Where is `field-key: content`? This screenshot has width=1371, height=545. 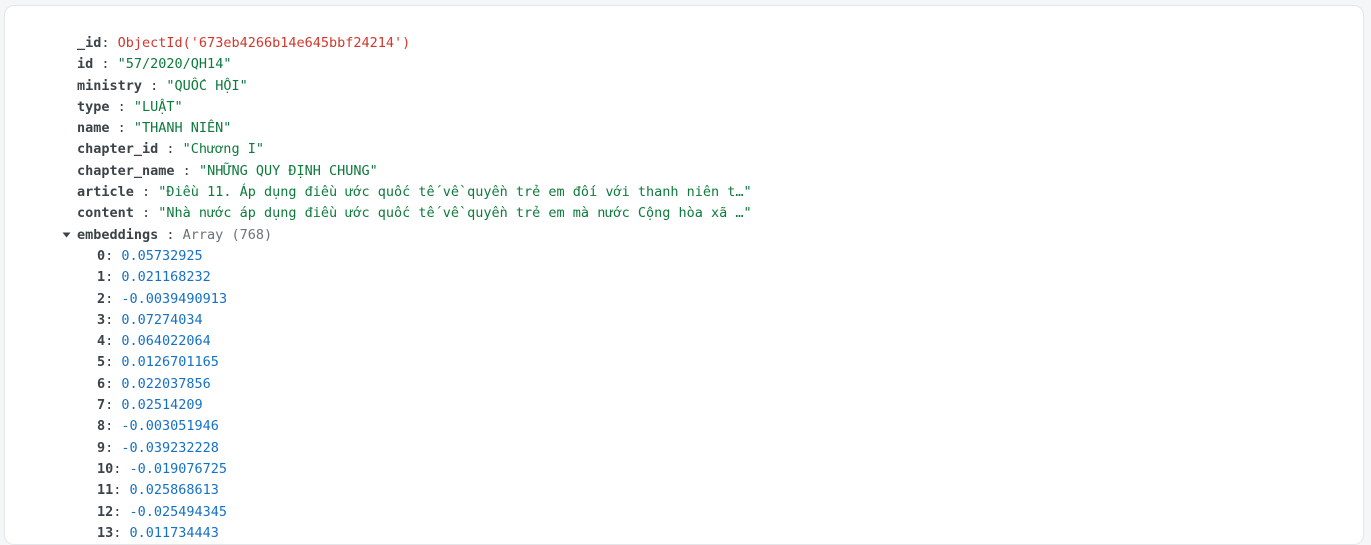
field-key: content is located at coordinates (105, 213).